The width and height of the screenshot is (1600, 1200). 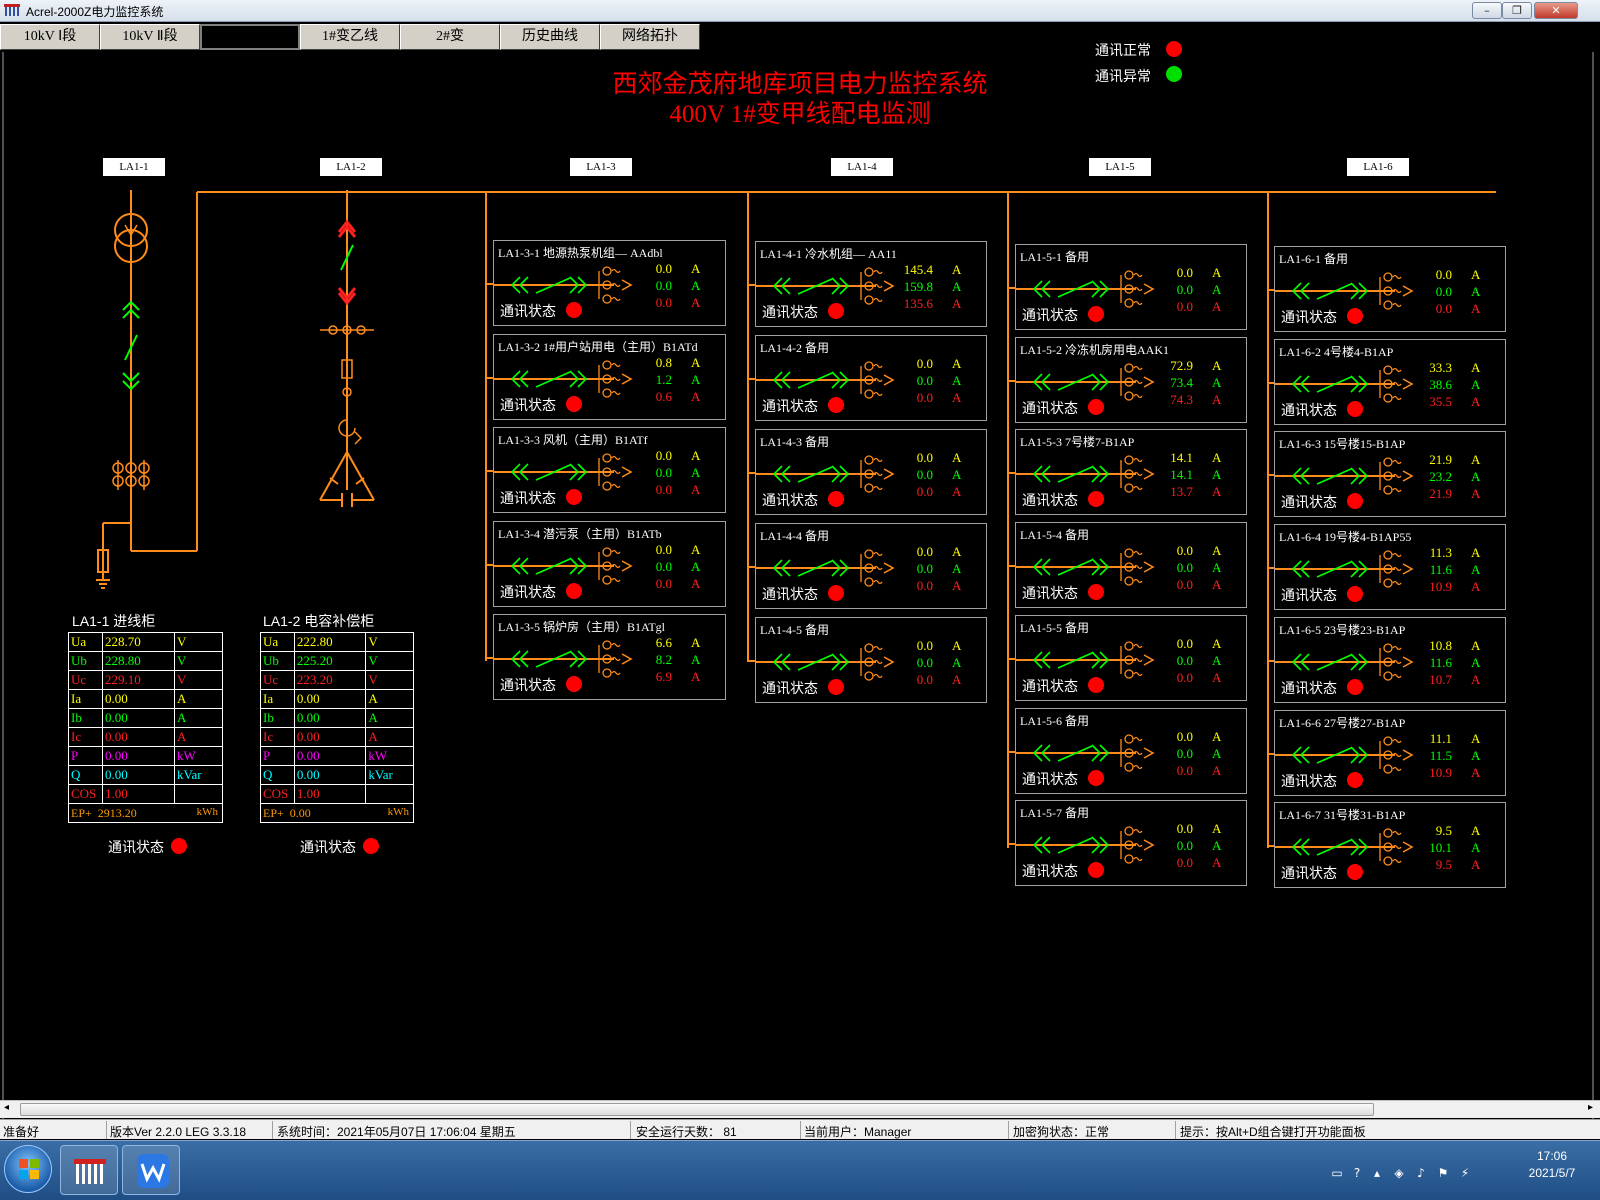 I want to click on feeder-card: LA1-6-2 4号楼4-B1AP 33.3 A 38.6 A 35.5 A 通讯状态, so click(x=1390, y=382).